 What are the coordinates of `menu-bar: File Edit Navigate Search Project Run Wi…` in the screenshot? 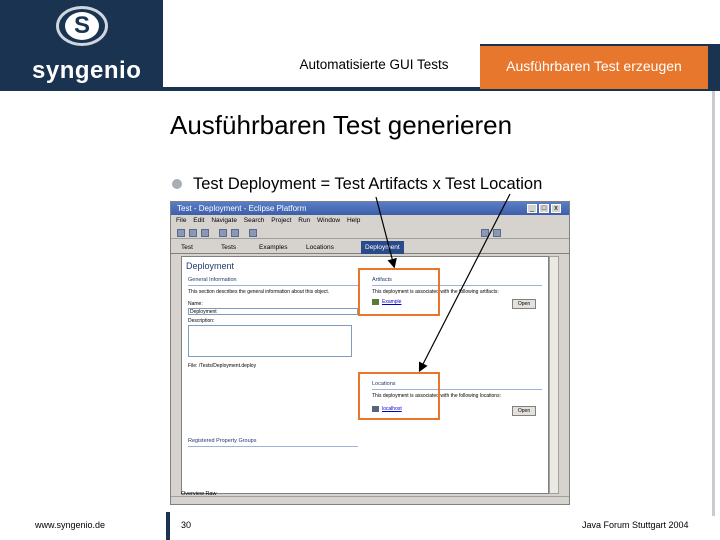 It's located at (370, 220).